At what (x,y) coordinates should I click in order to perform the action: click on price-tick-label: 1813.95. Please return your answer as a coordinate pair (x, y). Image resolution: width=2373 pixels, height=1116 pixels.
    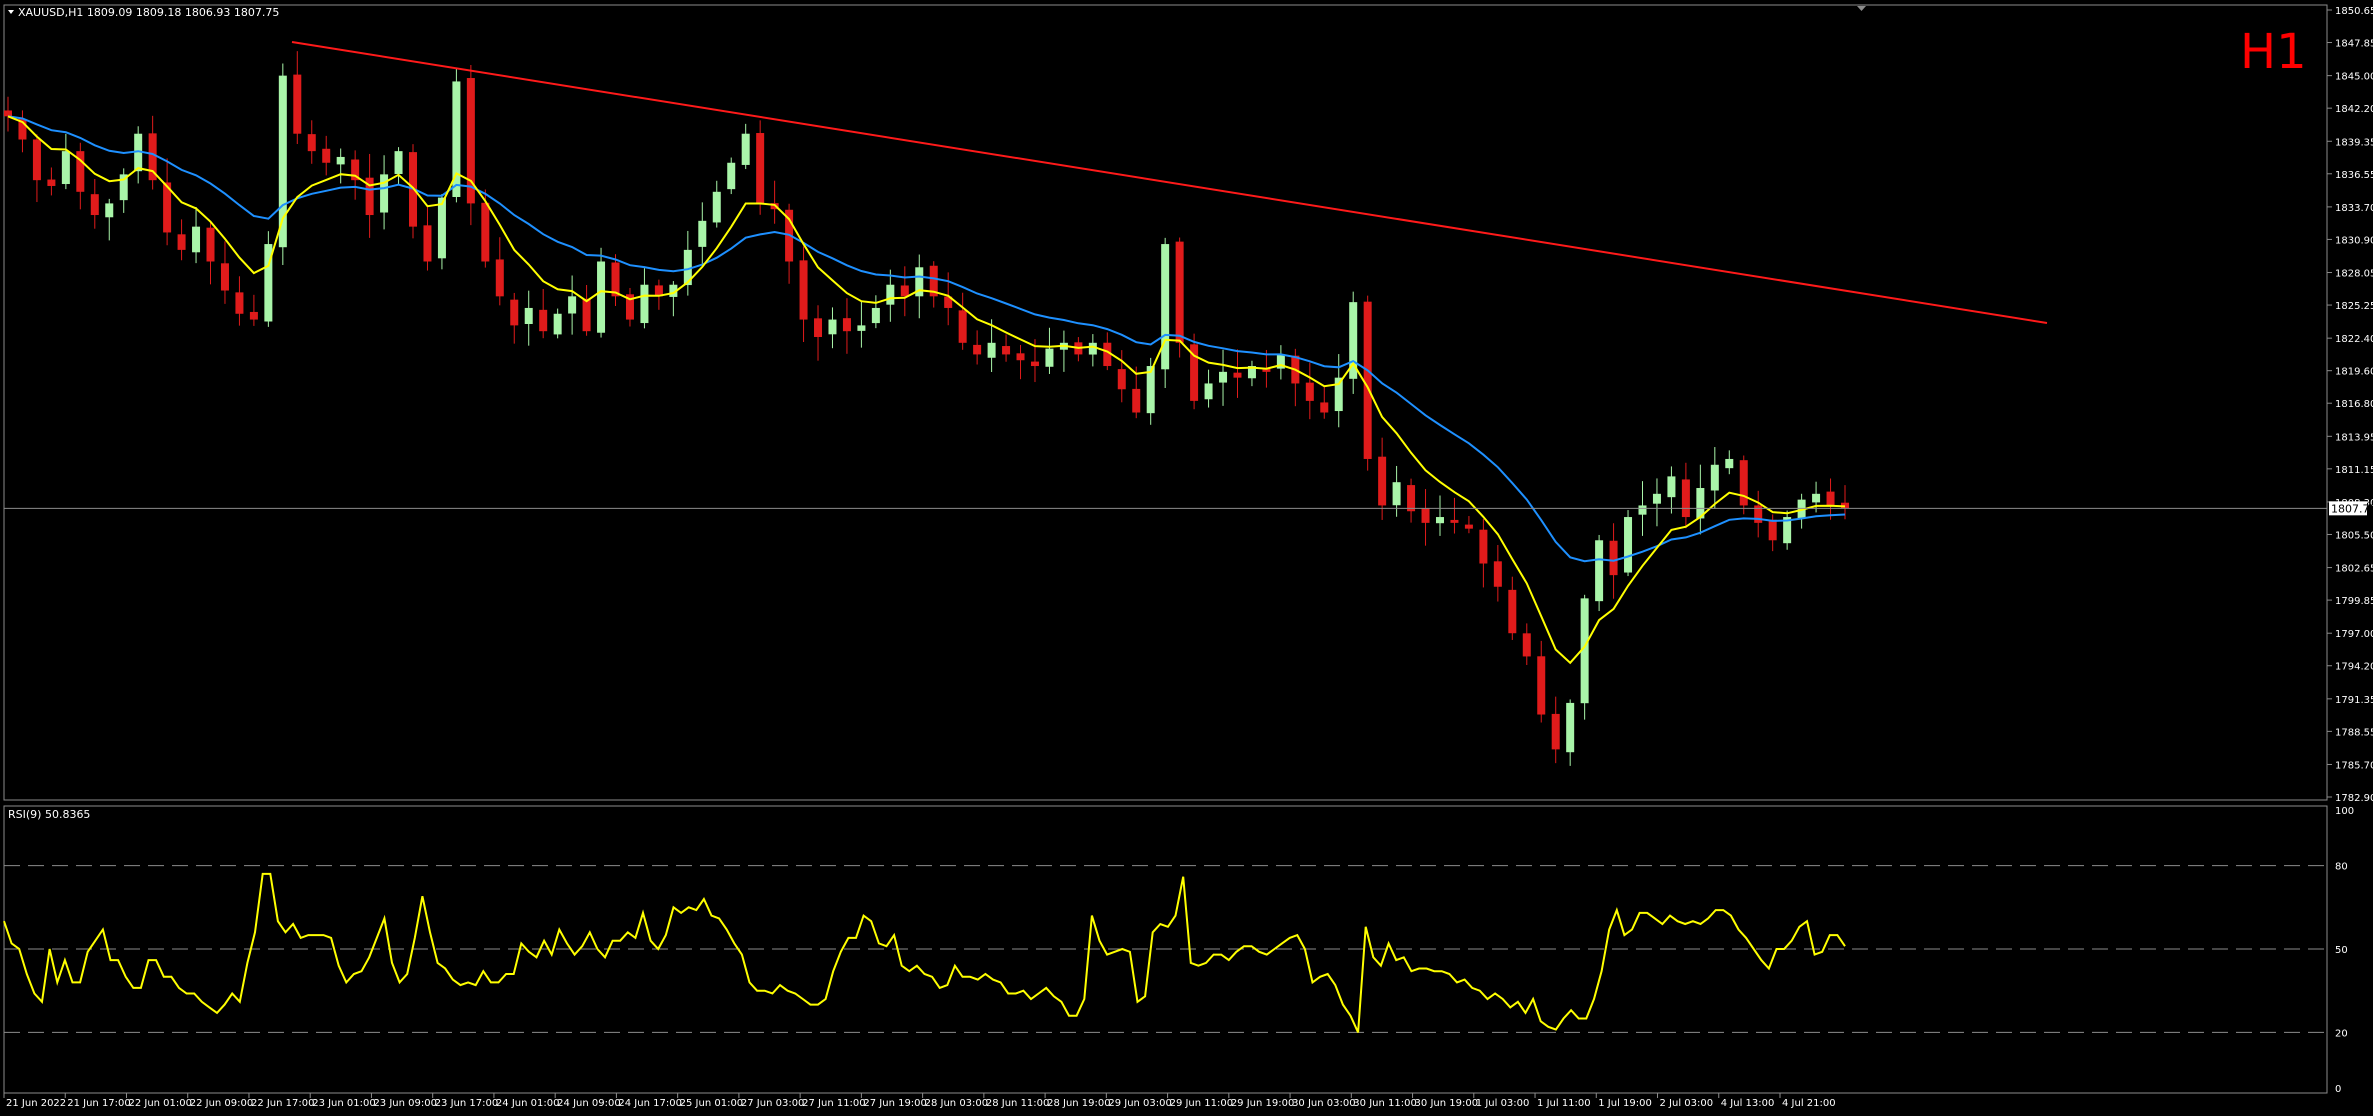
    Looking at the image, I should click on (2354, 437).